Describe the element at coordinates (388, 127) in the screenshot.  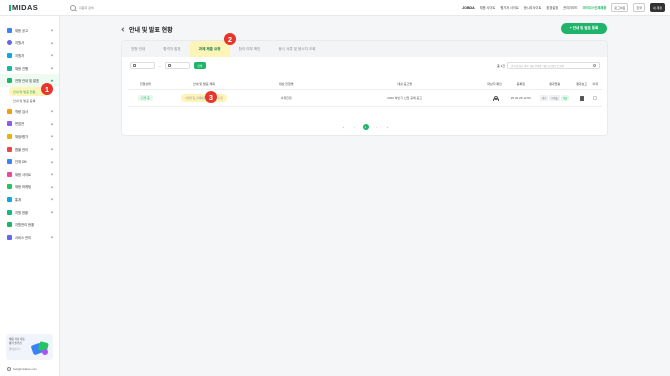
I see `last-page-button: »` at that location.